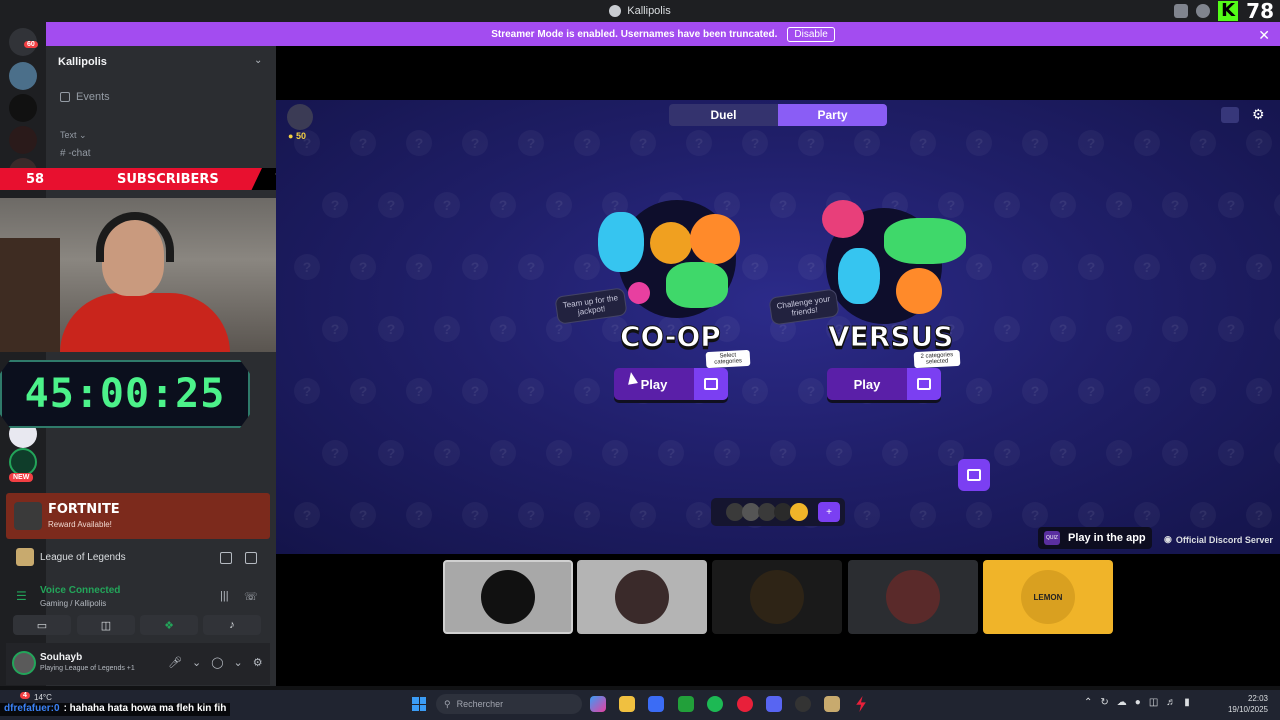 The height and width of the screenshot is (720, 1280). What do you see at coordinates (23, 108) in the screenshot?
I see `server-icon-bm` at bounding box center [23, 108].